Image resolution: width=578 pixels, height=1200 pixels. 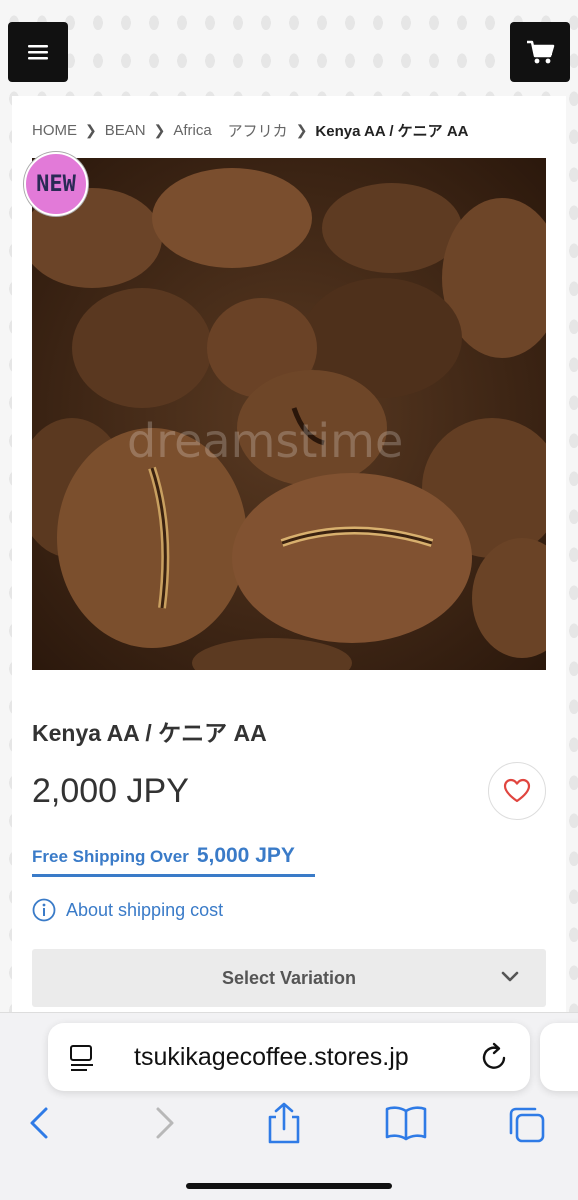 I want to click on heart-icon, so click(x=517, y=790).